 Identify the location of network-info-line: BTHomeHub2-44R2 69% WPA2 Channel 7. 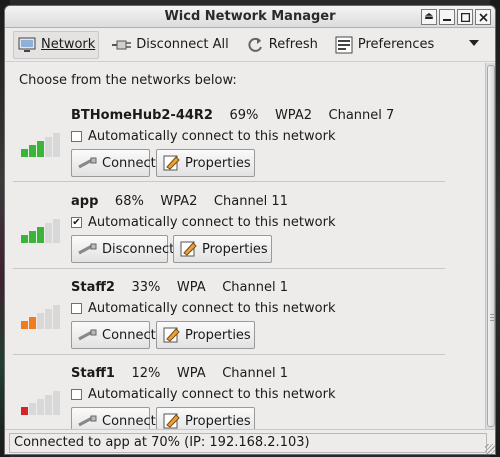
(232, 115).